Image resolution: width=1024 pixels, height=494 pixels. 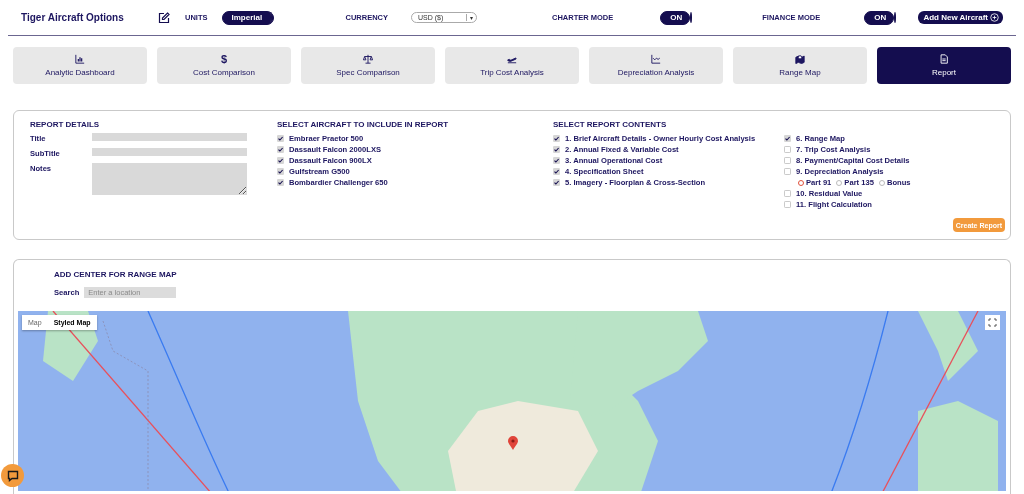 I want to click on section-heading: ADD CENTER FOR RANGE MAP, so click(x=116, y=274).